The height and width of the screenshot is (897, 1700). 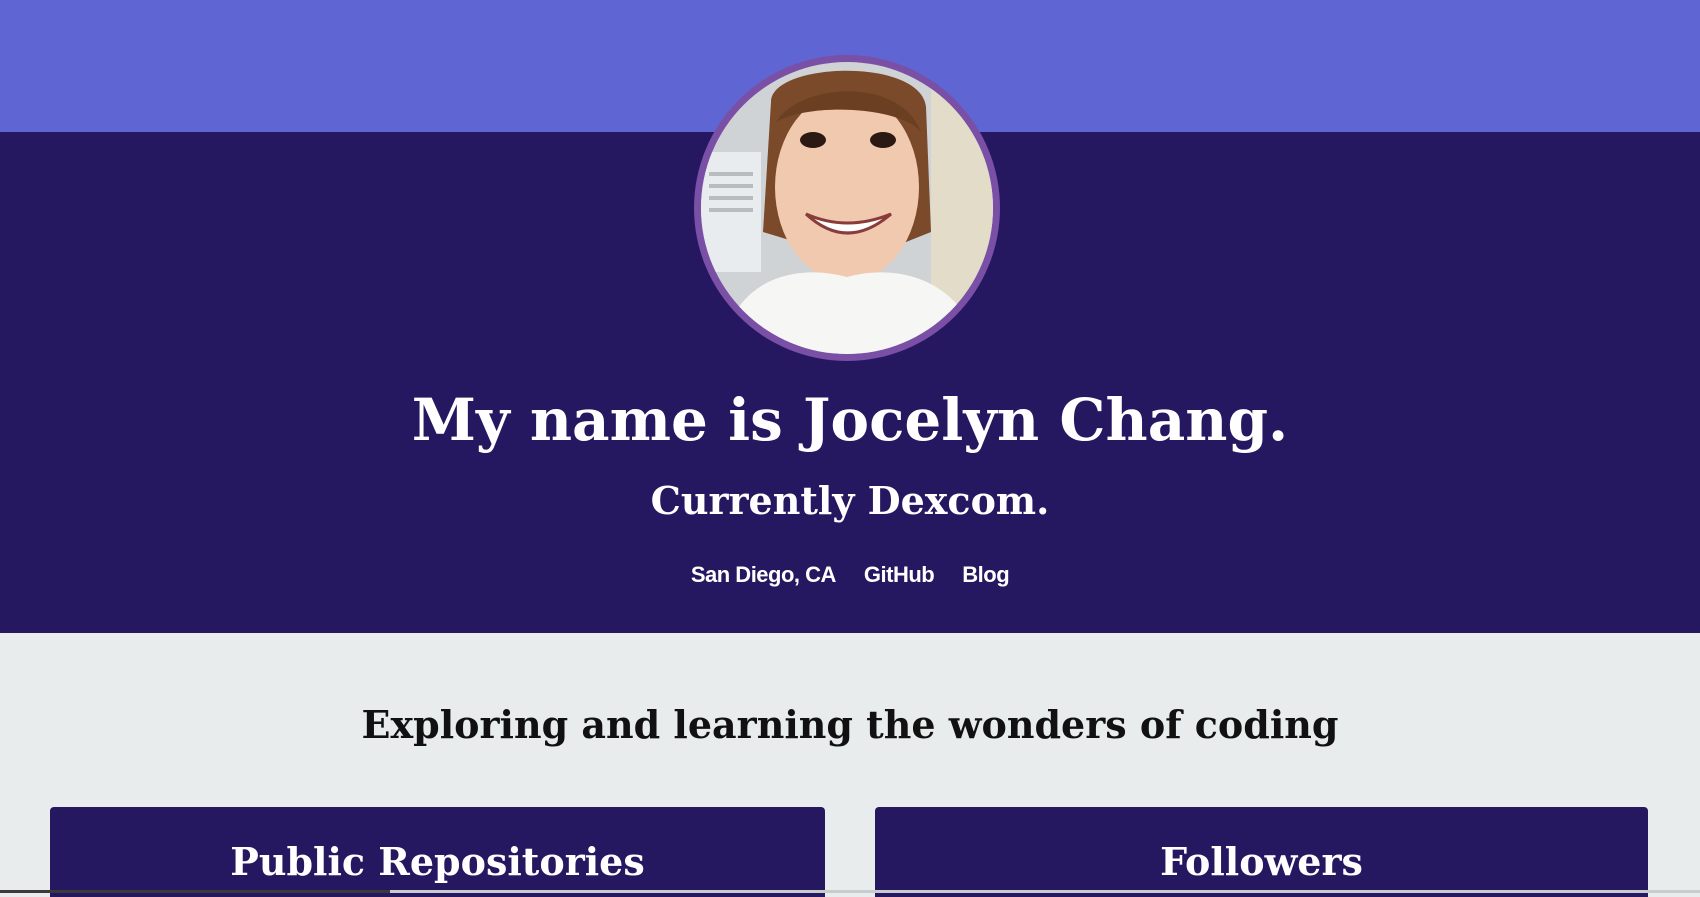 I want to click on followers-card: Followers, so click(x=1261, y=852).